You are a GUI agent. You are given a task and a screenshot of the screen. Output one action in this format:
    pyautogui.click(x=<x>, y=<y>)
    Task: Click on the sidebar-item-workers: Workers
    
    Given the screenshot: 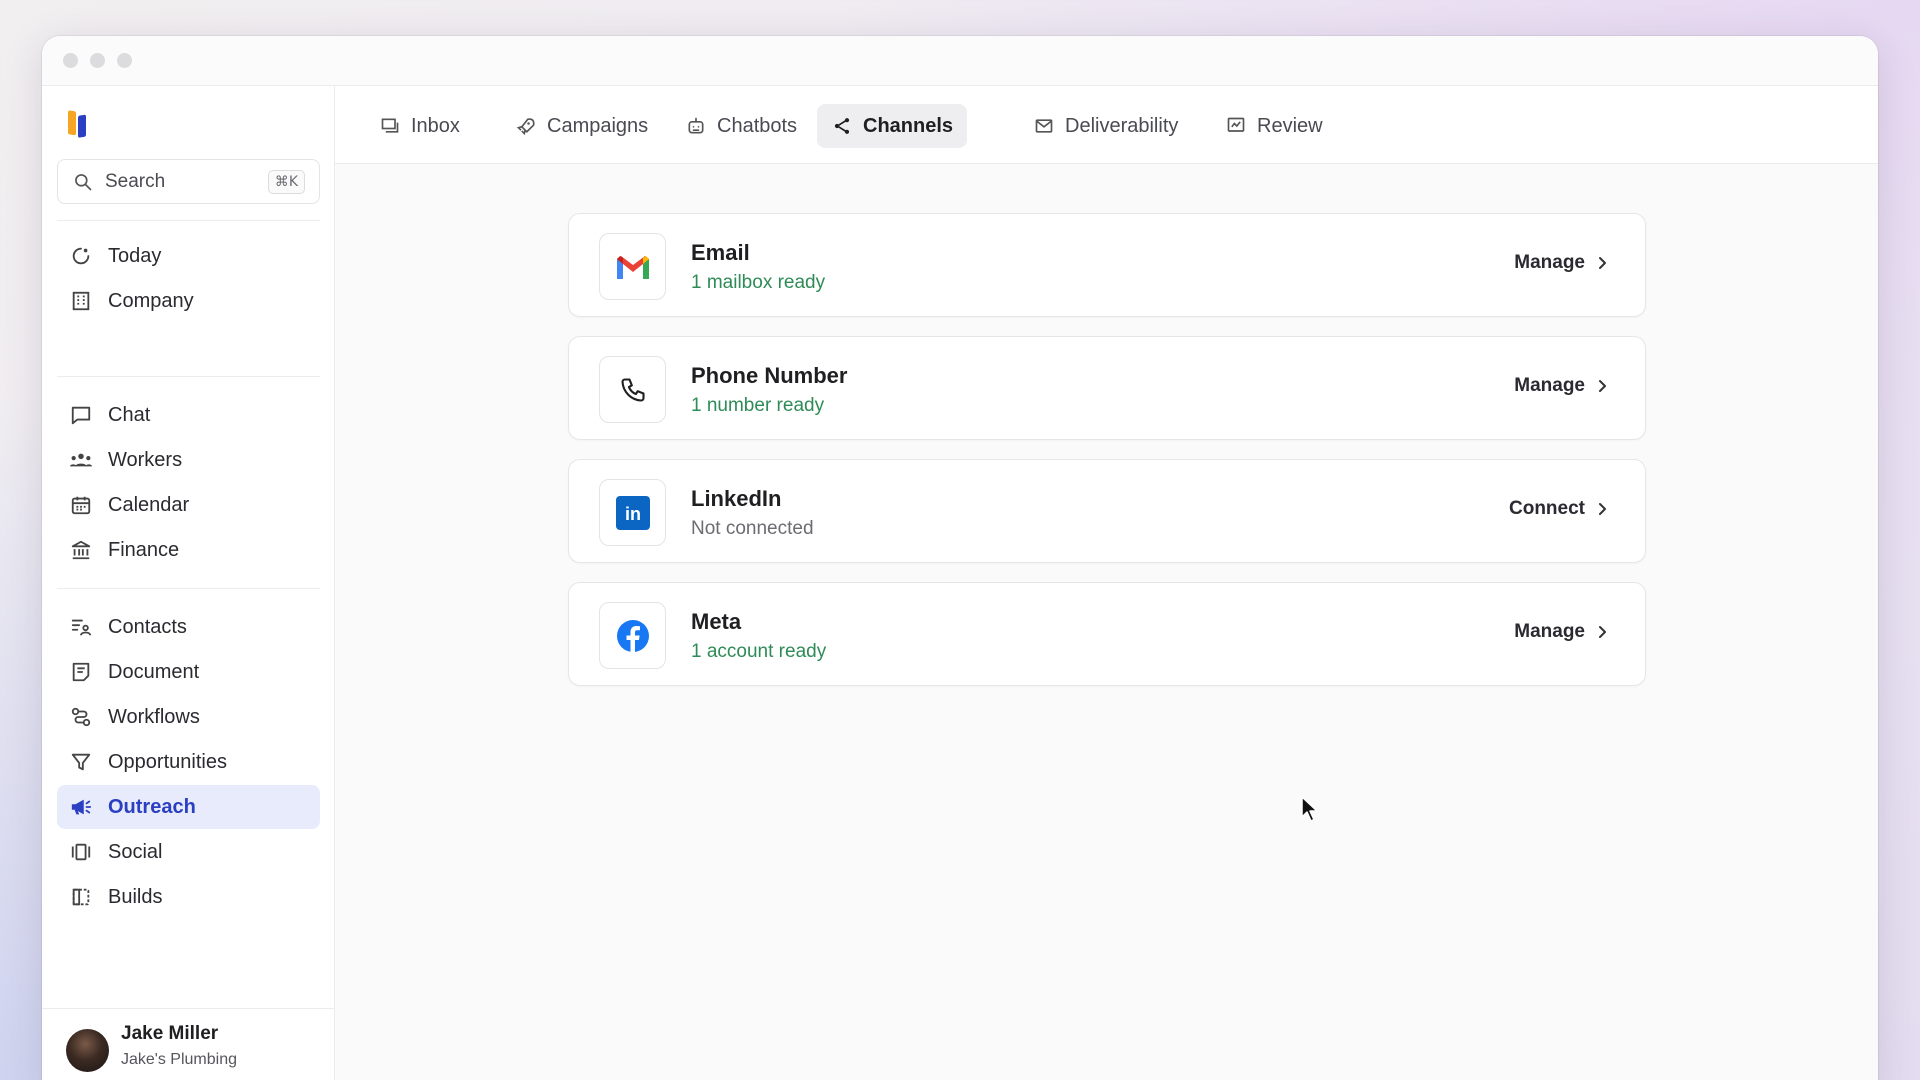 What is the action you would take?
    pyautogui.click(x=188, y=460)
    